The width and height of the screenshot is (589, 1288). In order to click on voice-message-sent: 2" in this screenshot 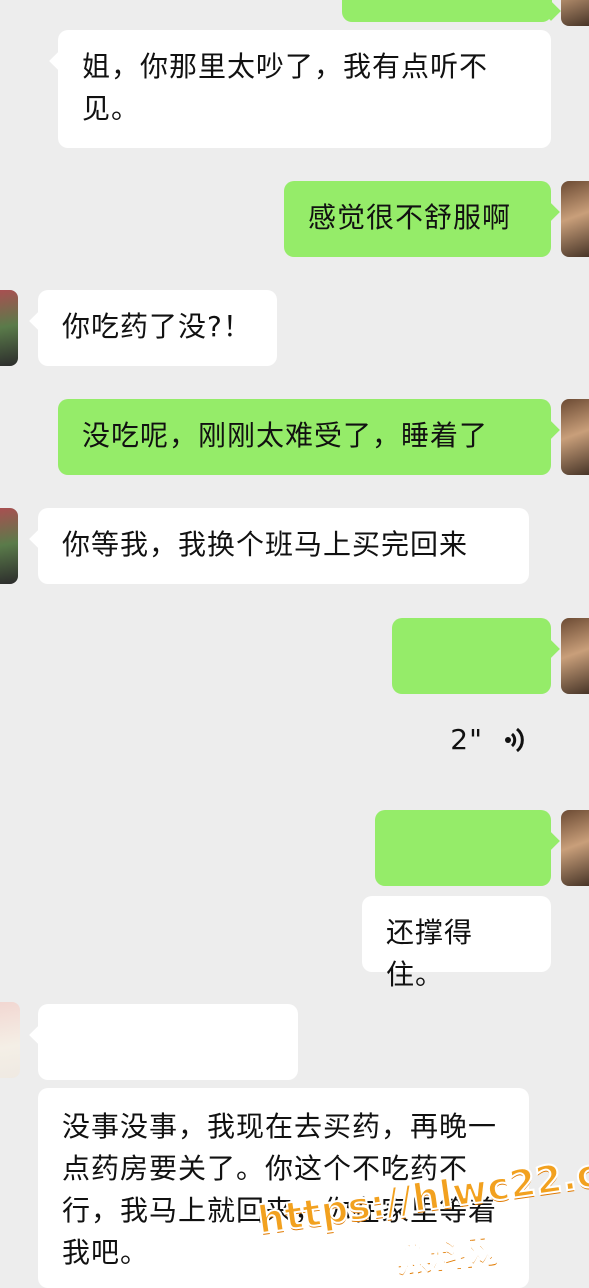, I will do `click(471, 687)`.